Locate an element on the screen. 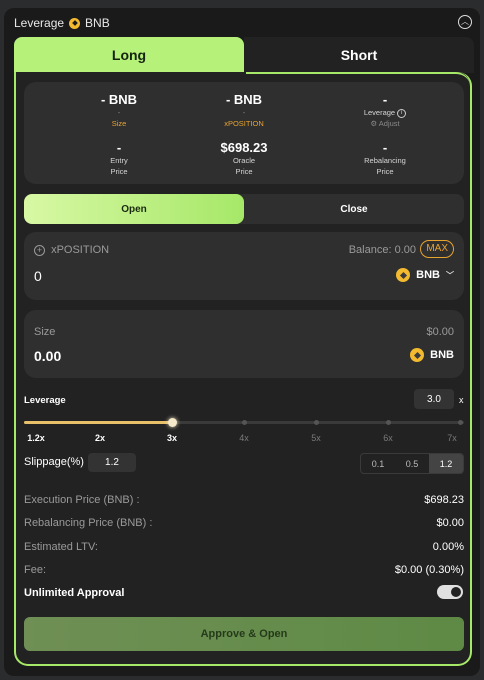 This screenshot has width=484, height=680. rebalancing-value: - is located at coordinates (385, 147).